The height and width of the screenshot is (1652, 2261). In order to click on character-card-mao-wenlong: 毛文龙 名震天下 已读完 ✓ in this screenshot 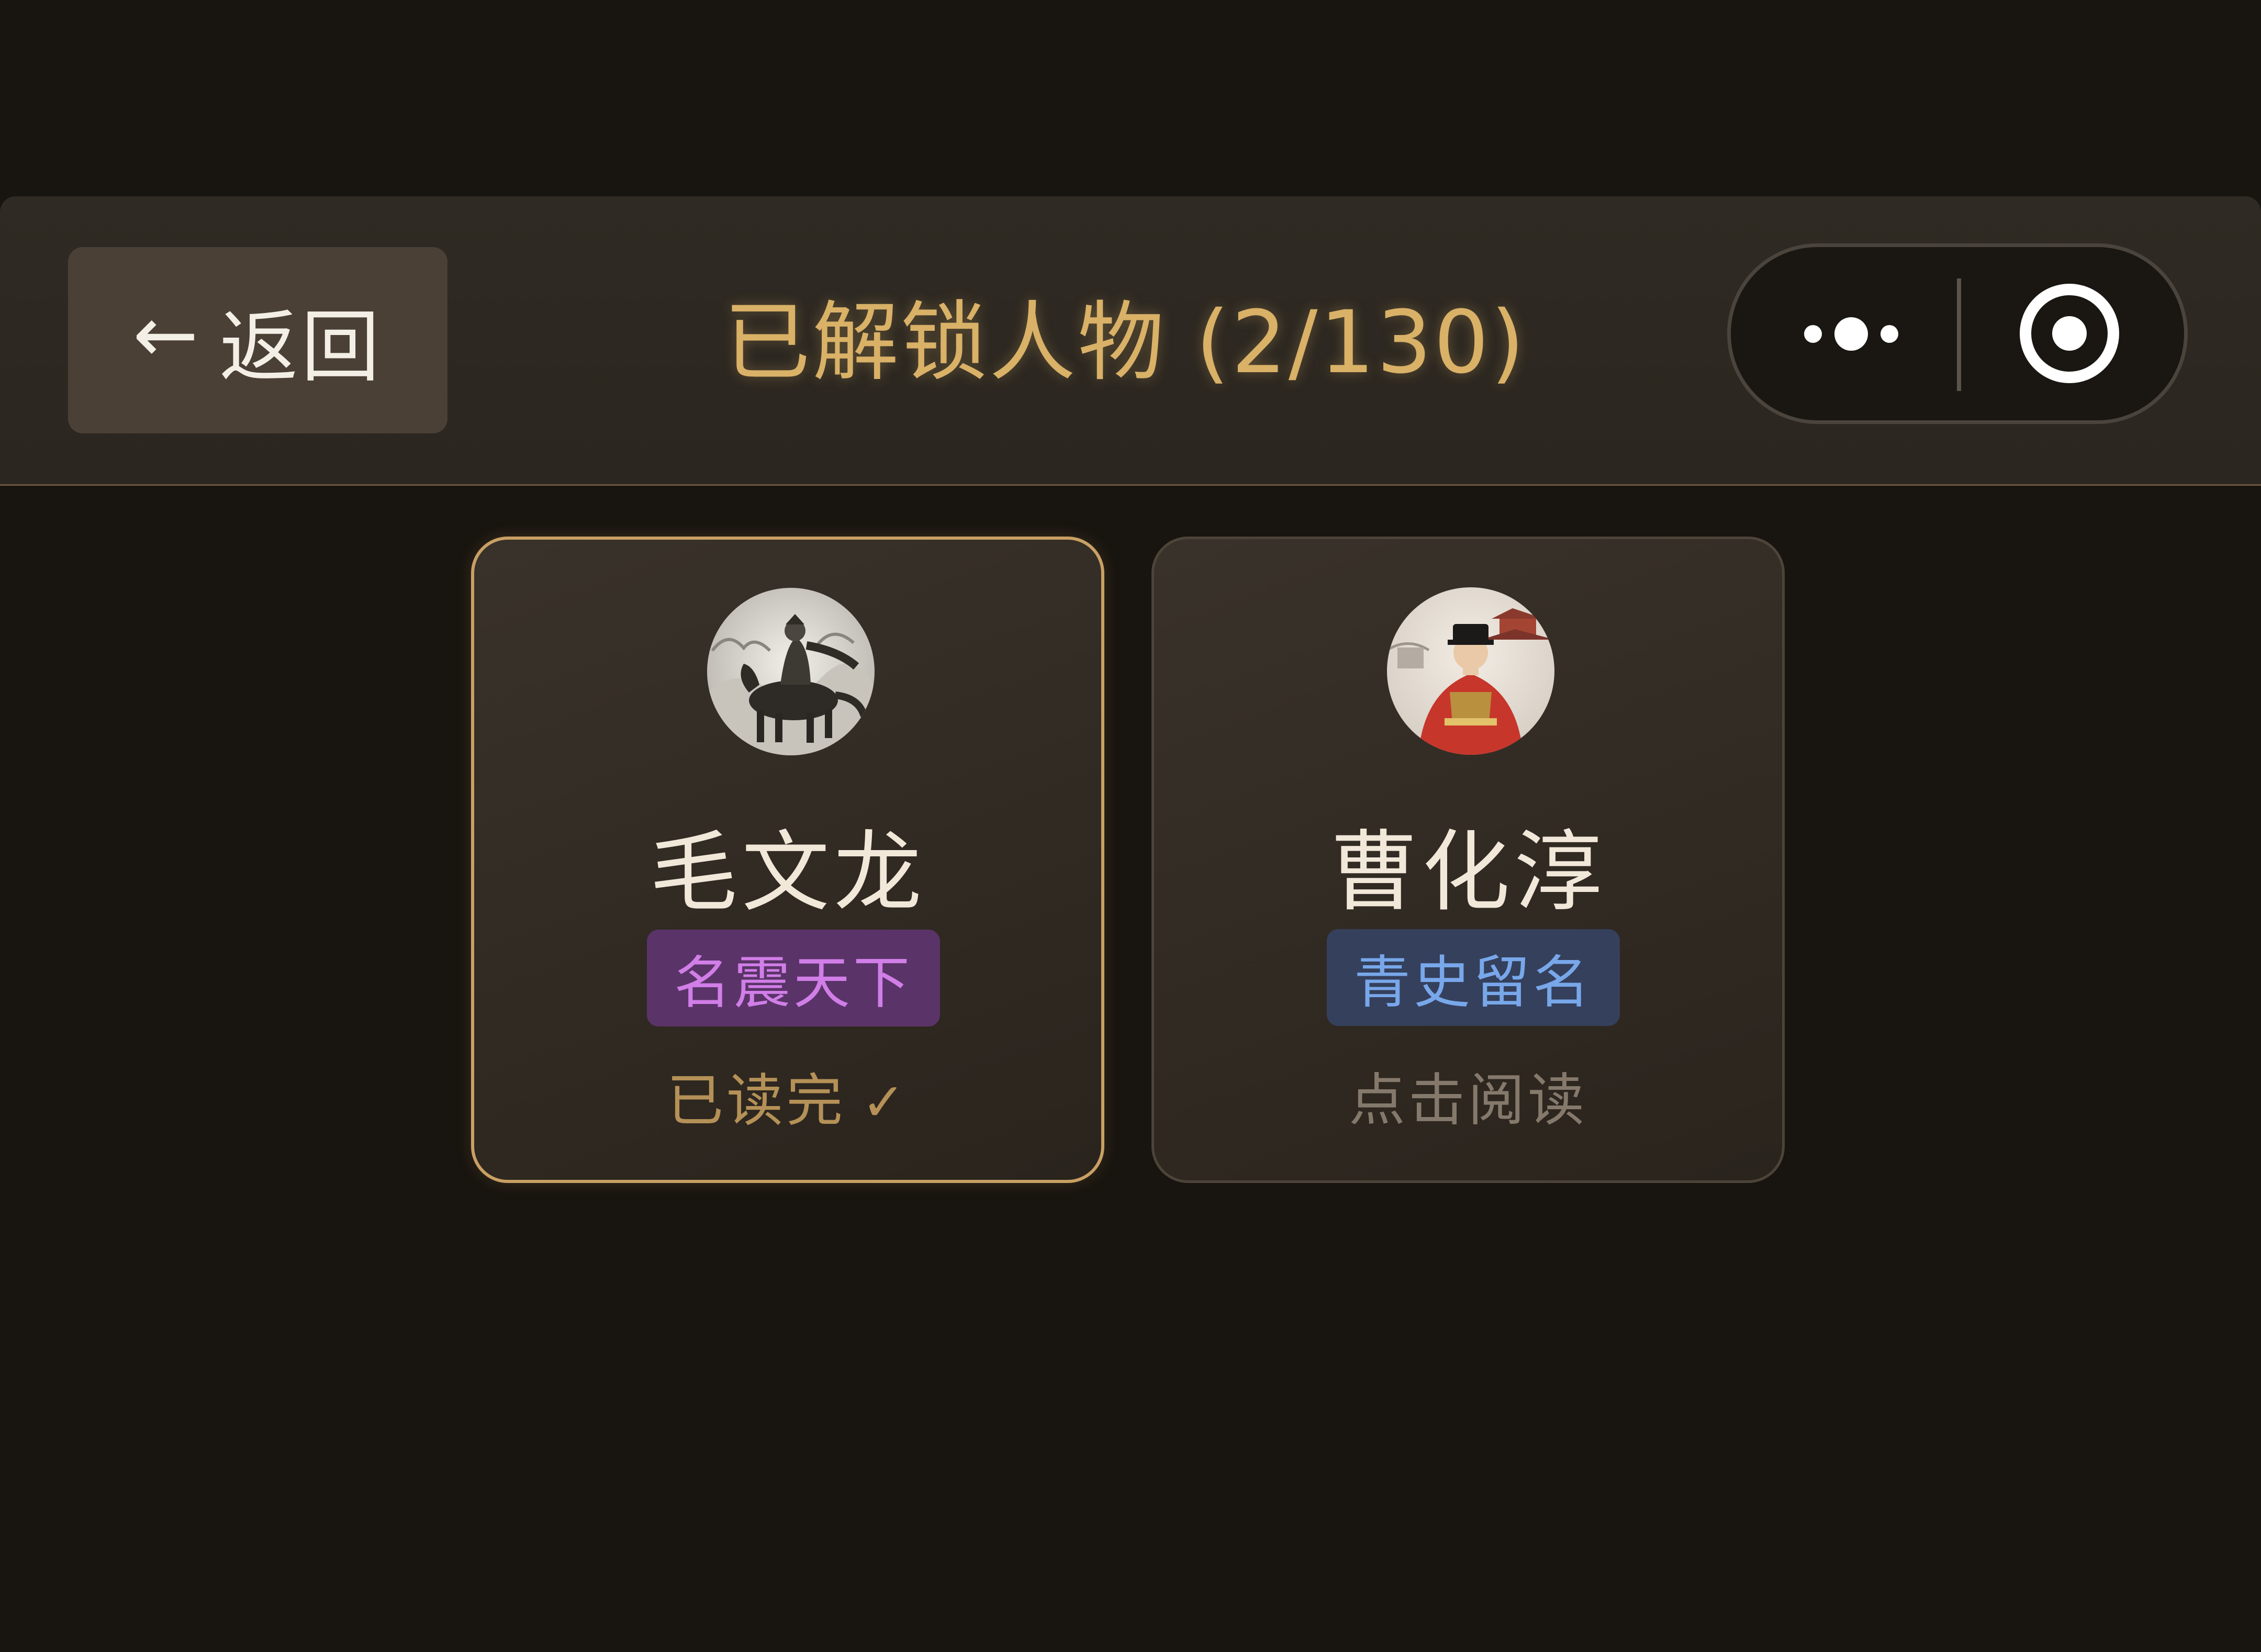, I will do `click(787, 860)`.